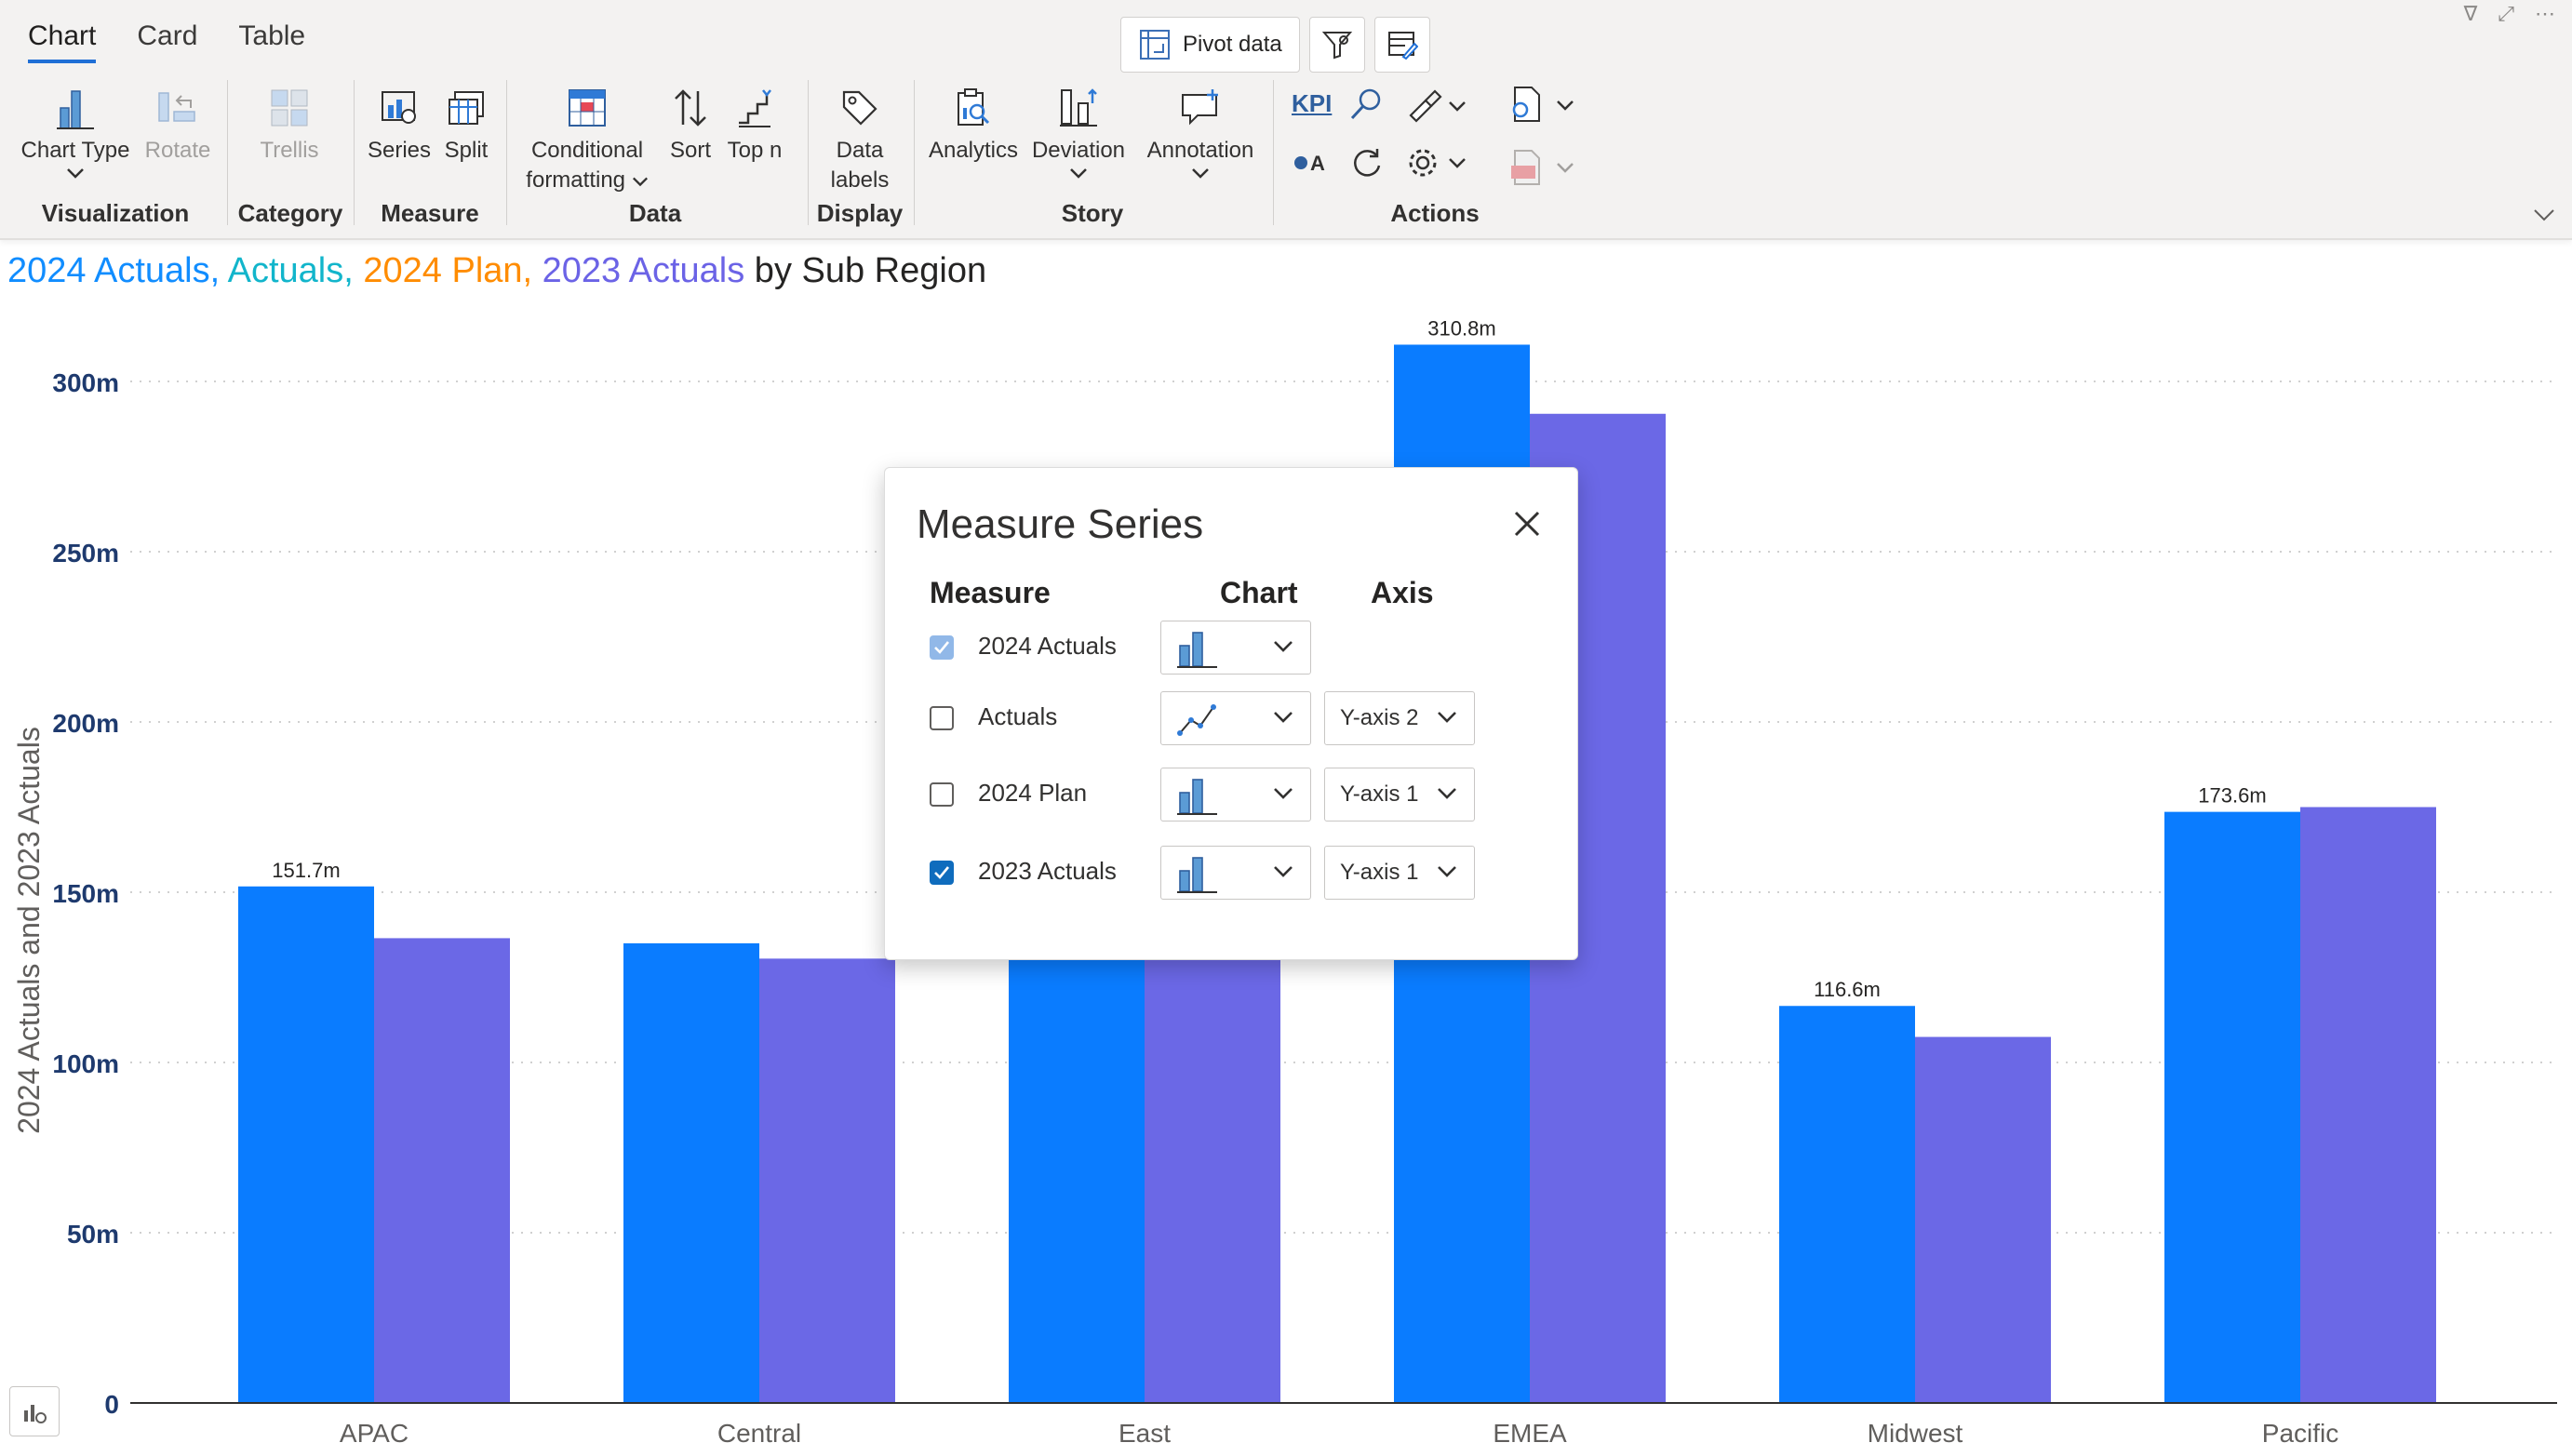  I want to click on settings-button, so click(1436, 162).